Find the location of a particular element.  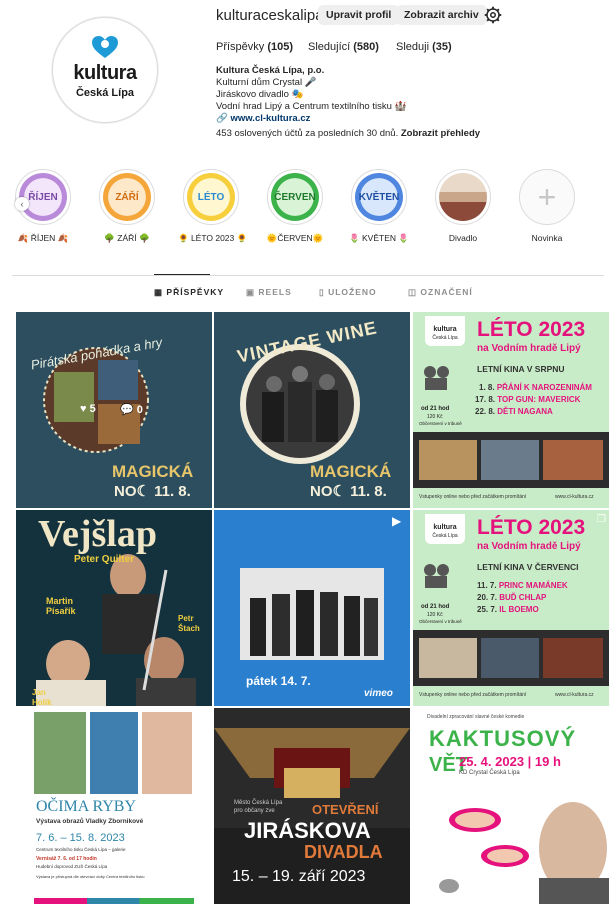

highlight-cerven: ČERVEN 🌞ČERVEN🌞 is located at coordinates (295, 206).